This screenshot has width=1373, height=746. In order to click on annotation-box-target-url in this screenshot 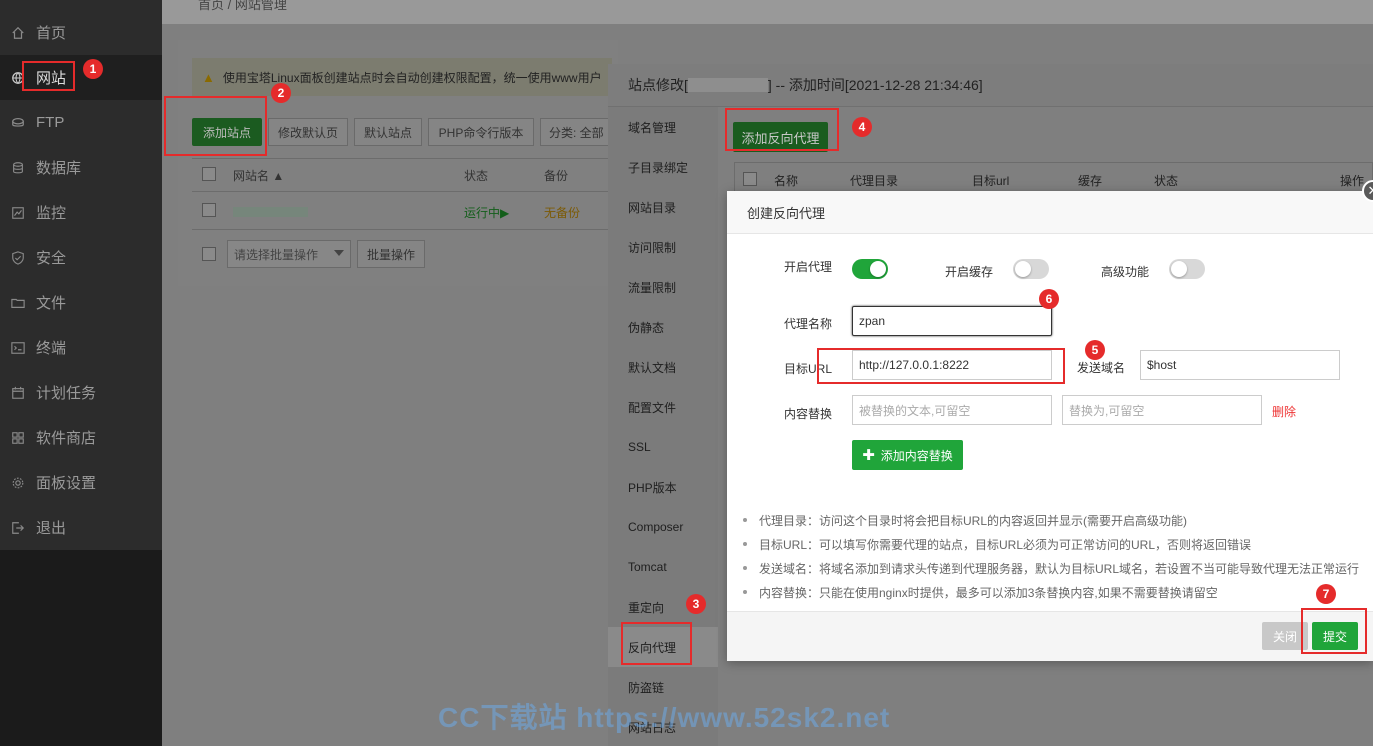, I will do `click(941, 366)`.